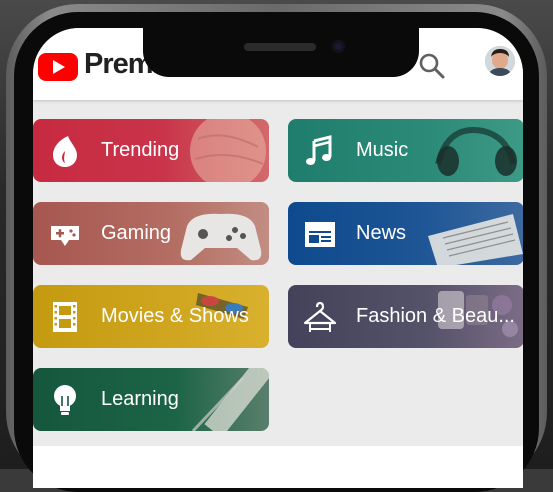  I want to click on category-gaming: Gaming, so click(151, 233).